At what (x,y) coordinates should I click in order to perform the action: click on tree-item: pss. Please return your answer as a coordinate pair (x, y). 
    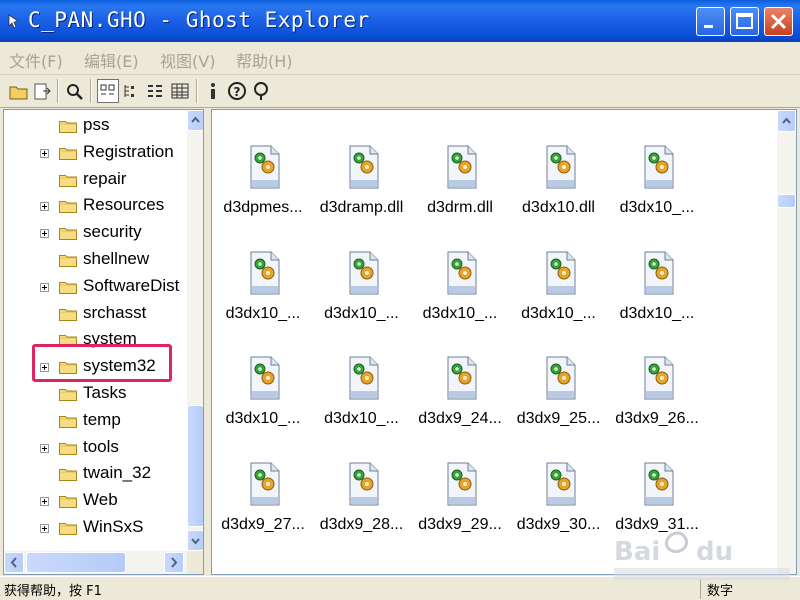
    Looking at the image, I should click on (99, 126).